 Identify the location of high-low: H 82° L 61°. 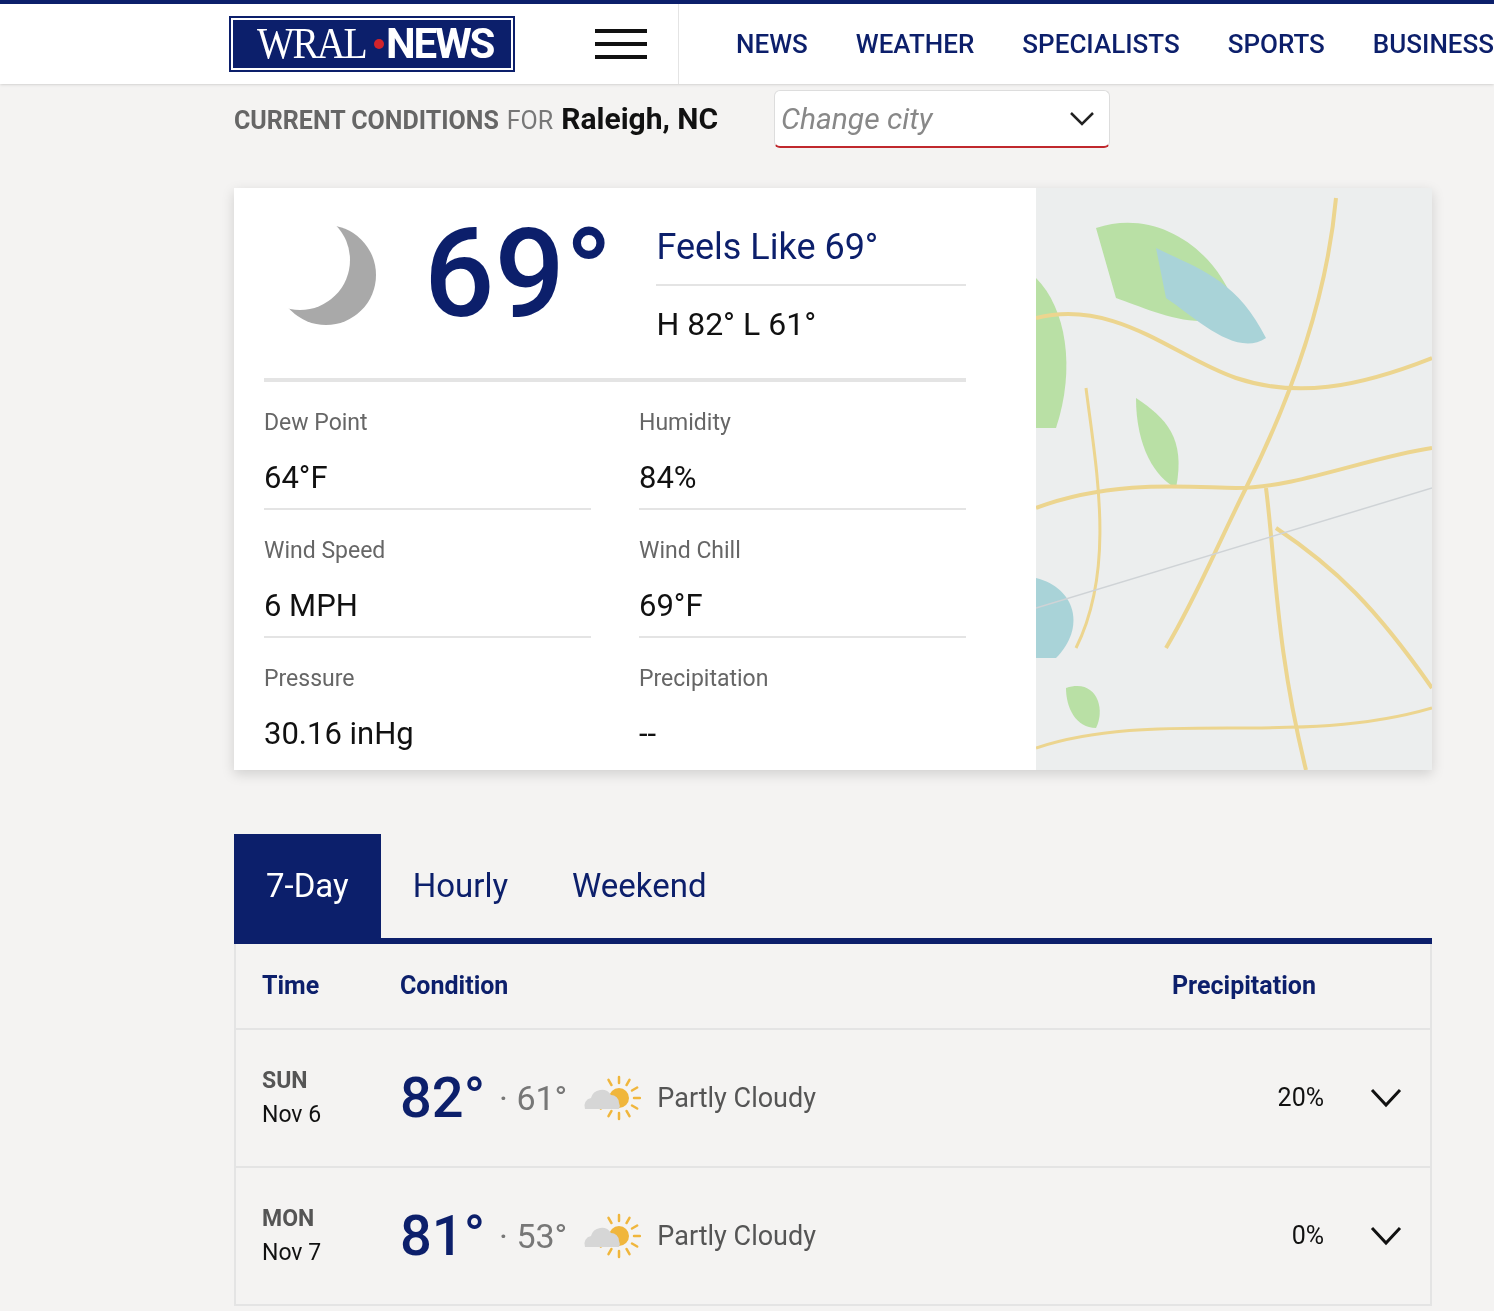
(737, 324).